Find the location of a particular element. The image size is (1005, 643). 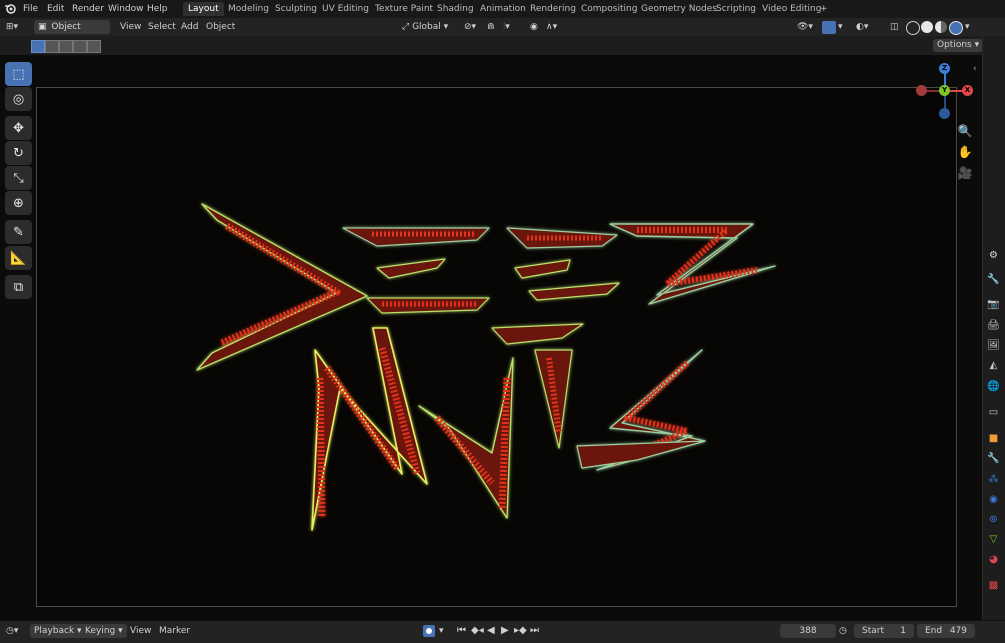

keying-dropdown: Keying ▾ is located at coordinates (104, 631).